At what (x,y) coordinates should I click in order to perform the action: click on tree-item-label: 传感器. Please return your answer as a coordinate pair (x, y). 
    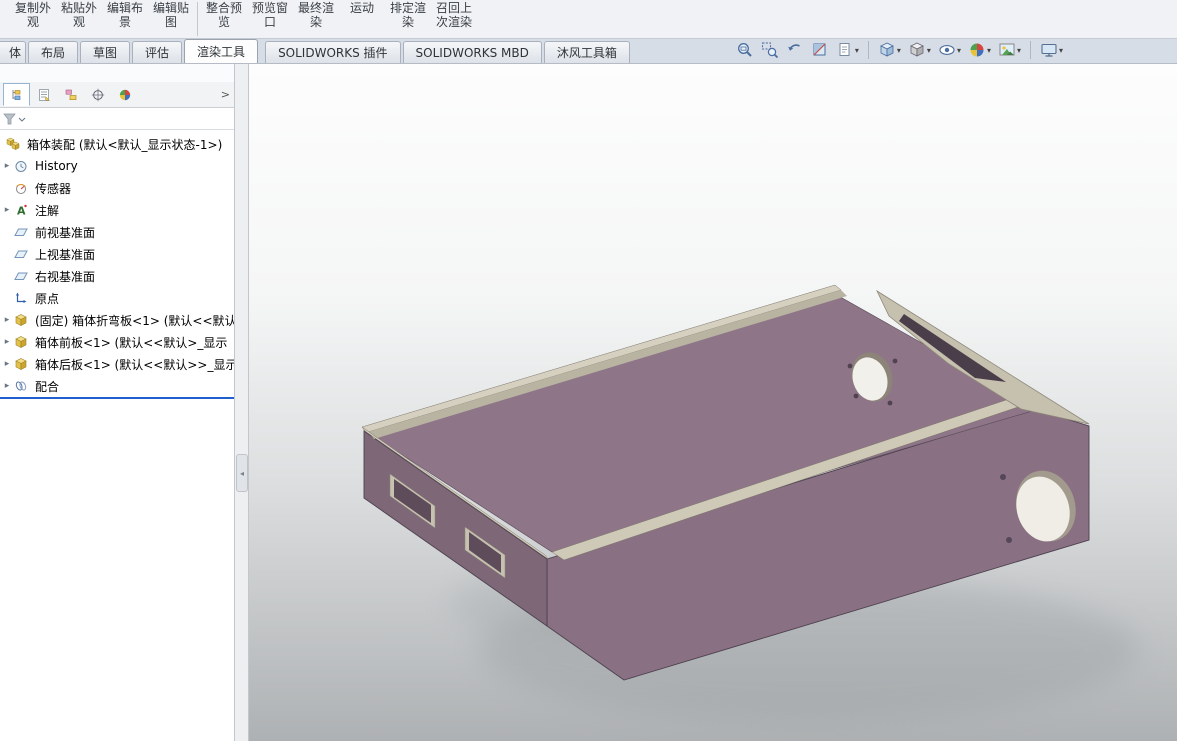
    Looking at the image, I should click on (53, 188).